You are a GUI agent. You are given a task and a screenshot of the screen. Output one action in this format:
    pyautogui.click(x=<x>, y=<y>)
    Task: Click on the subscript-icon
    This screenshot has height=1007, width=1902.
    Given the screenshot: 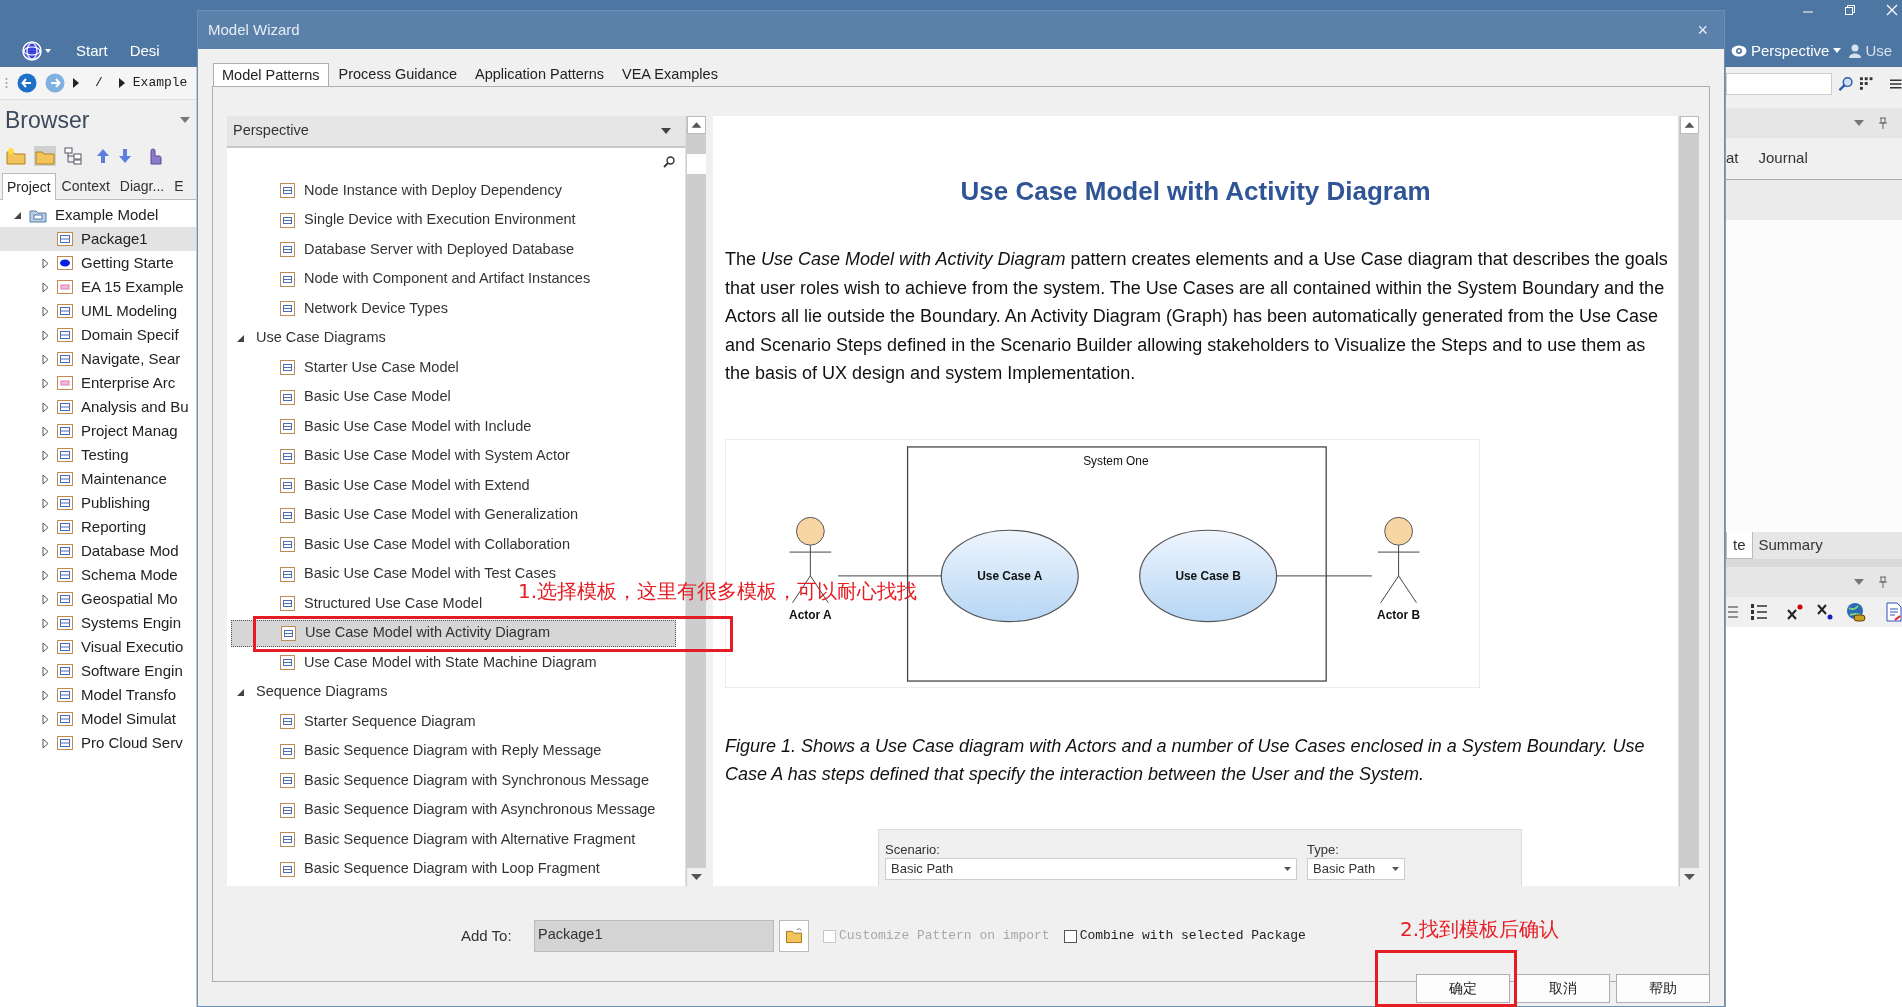 What is the action you would take?
    pyautogui.click(x=1825, y=612)
    